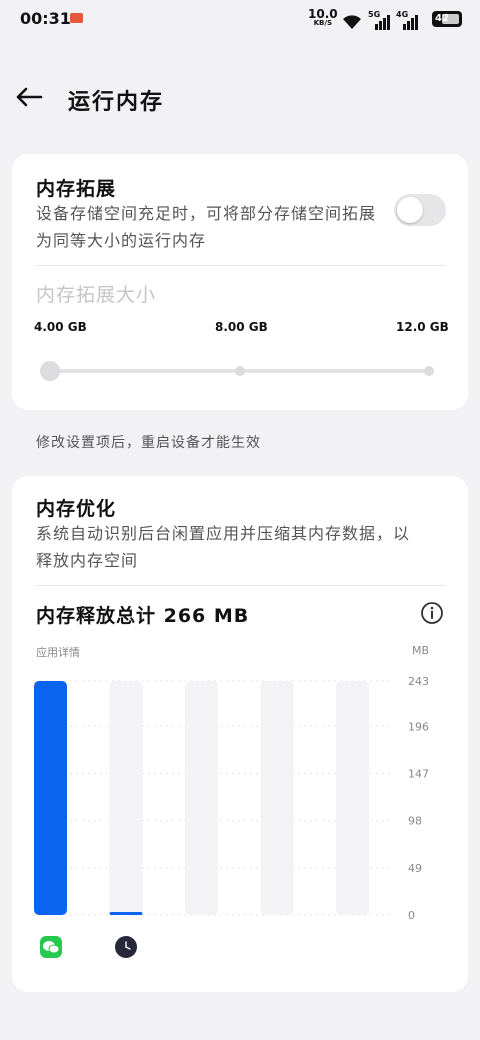  I want to click on slider-stop-12gb, so click(429, 371).